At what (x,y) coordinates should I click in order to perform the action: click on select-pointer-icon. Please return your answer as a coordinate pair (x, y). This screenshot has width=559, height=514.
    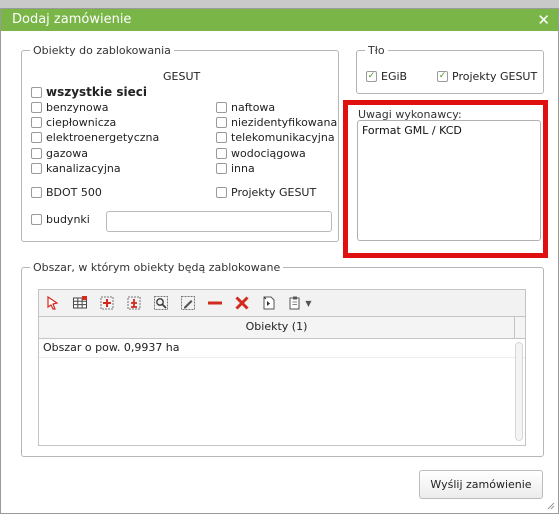
    Looking at the image, I should click on (53, 303).